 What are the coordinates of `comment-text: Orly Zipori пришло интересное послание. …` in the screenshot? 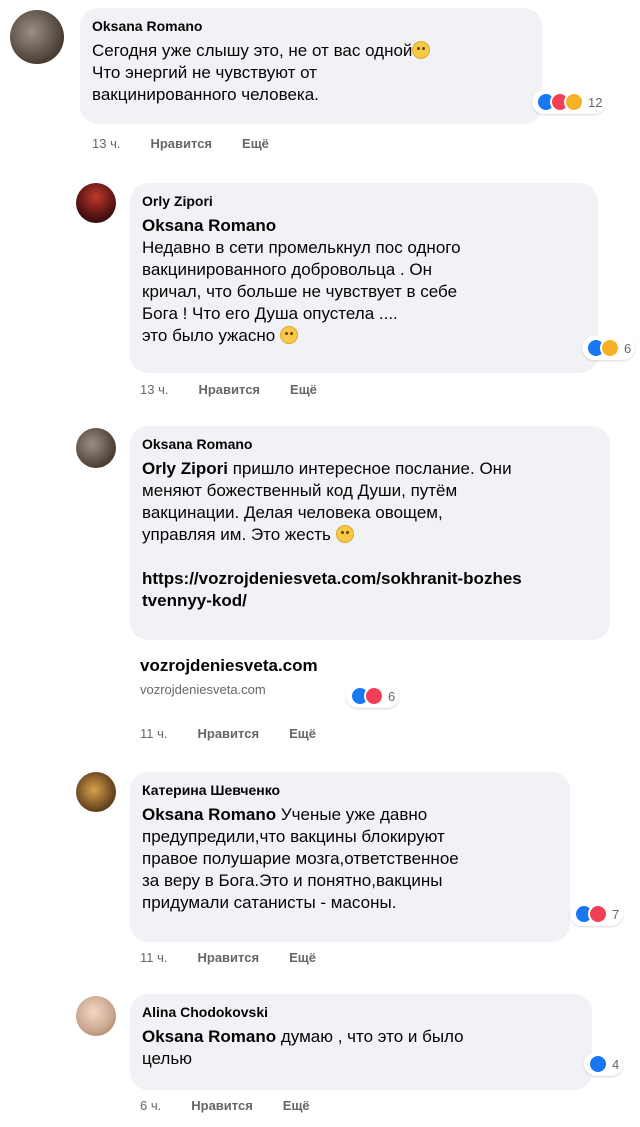 It's located at (370, 502).